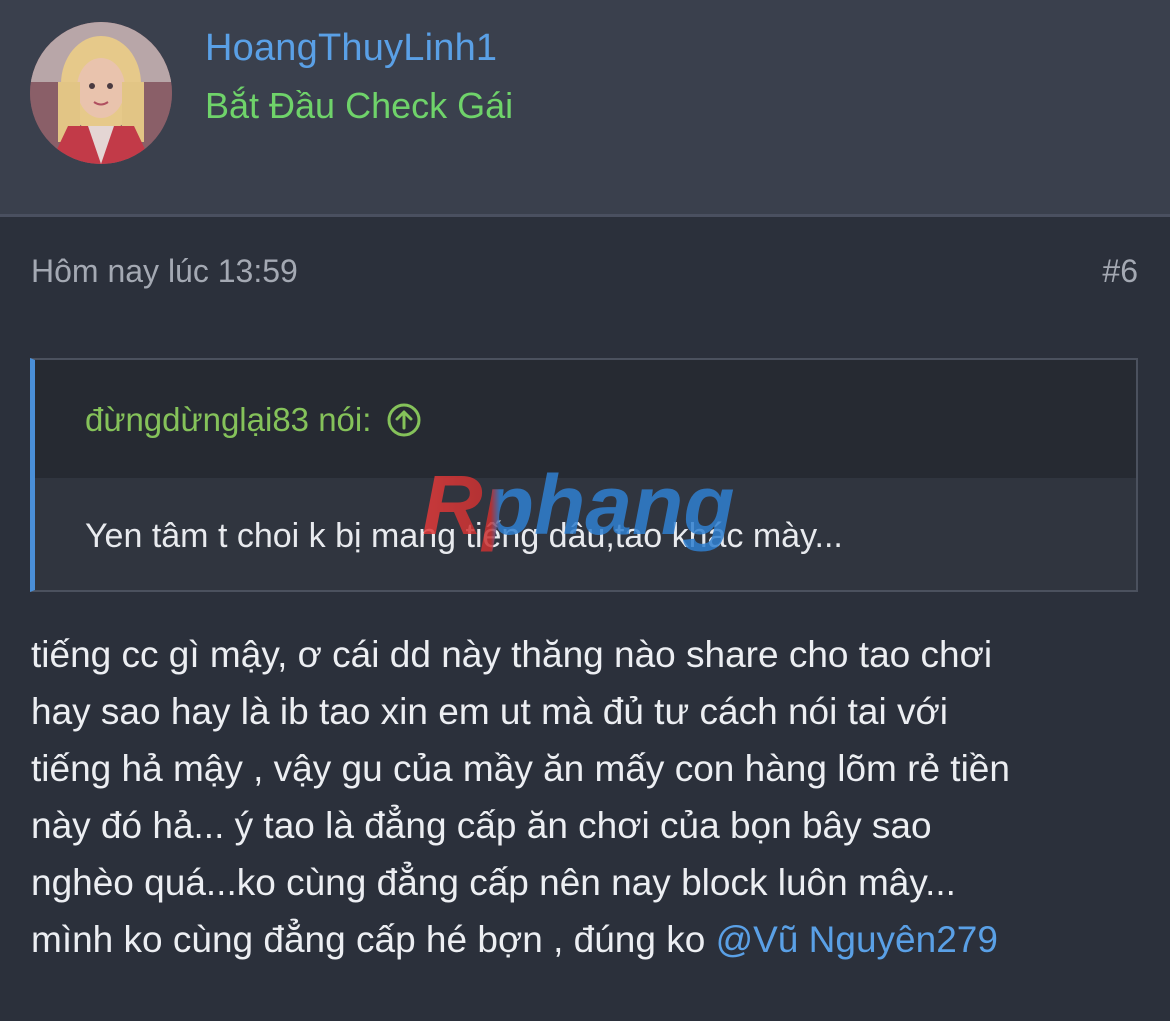 This screenshot has height=1021, width=1170. I want to click on user-avatar, so click(101, 93).